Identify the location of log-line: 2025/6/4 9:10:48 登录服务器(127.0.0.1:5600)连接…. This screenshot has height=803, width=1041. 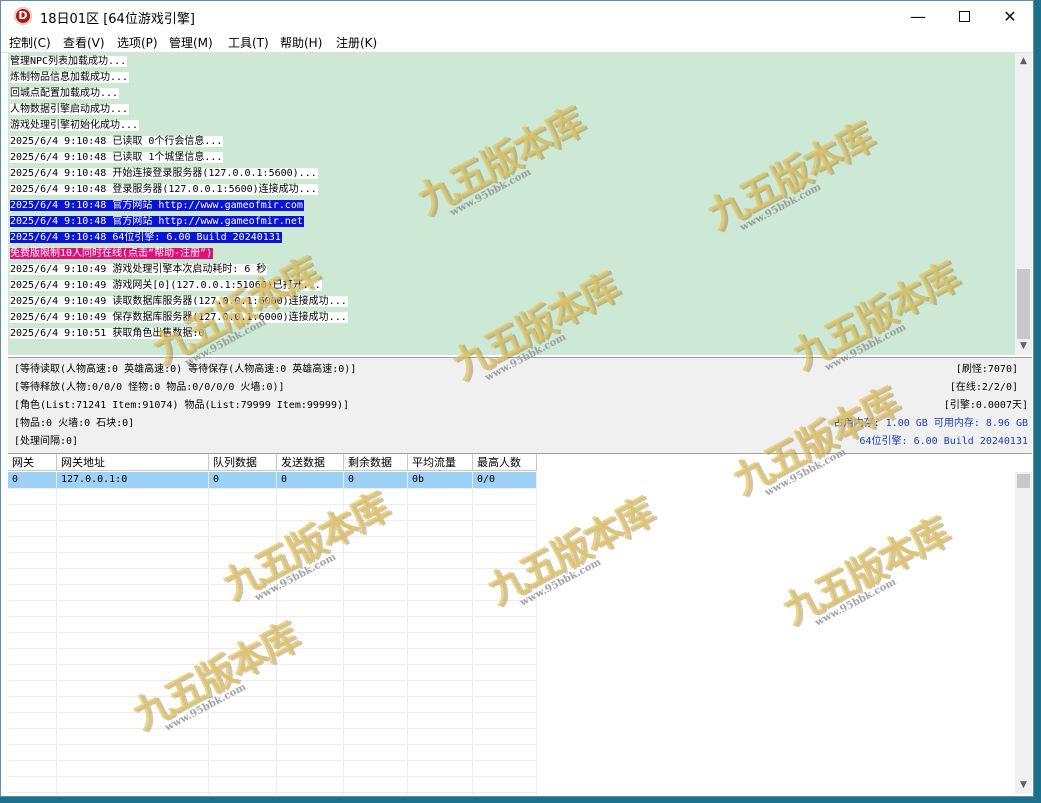
(164, 189).